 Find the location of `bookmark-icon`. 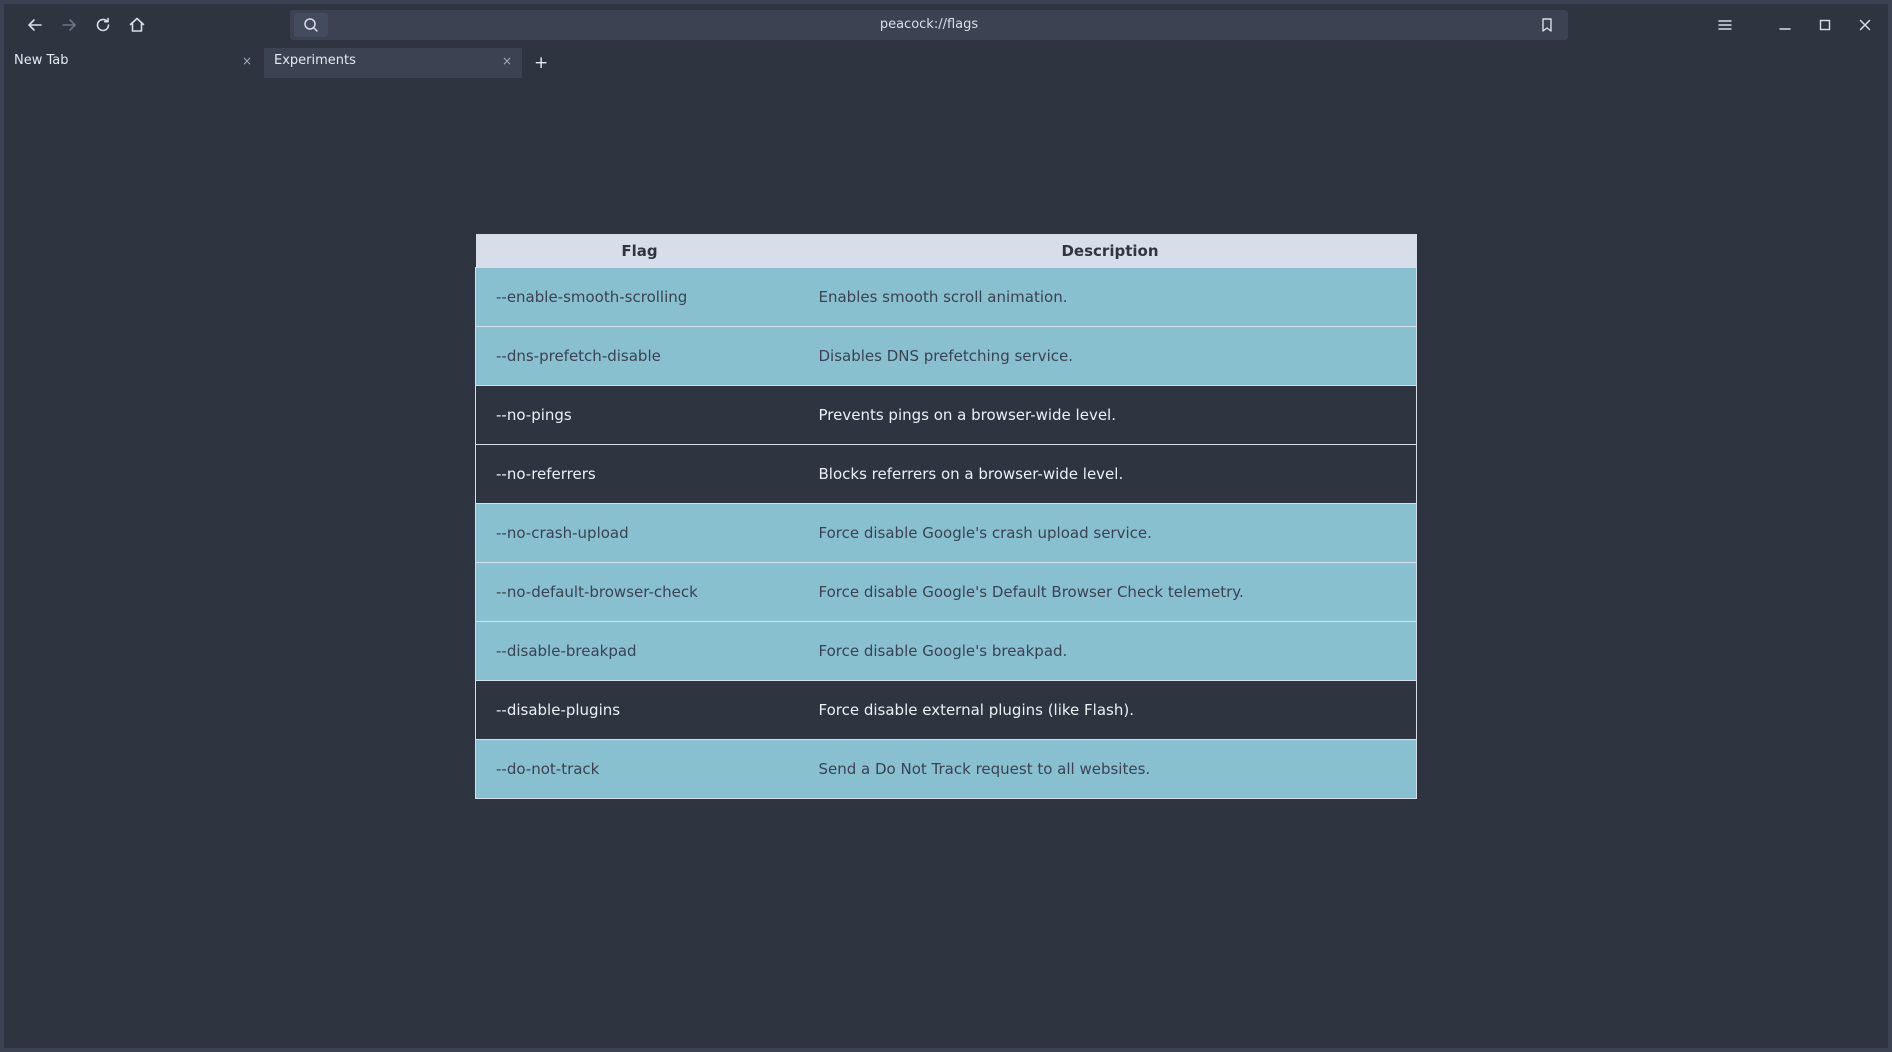

bookmark-icon is located at coordinates (1547, 25).